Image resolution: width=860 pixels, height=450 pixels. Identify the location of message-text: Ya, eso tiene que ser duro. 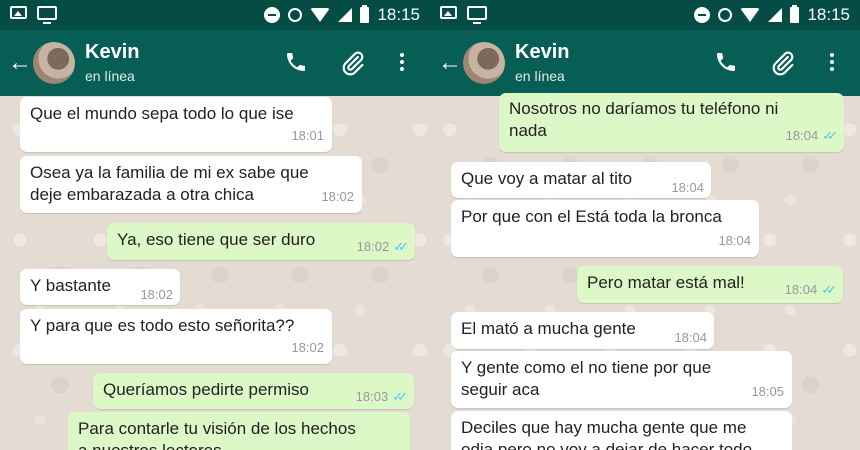
(216, 239).